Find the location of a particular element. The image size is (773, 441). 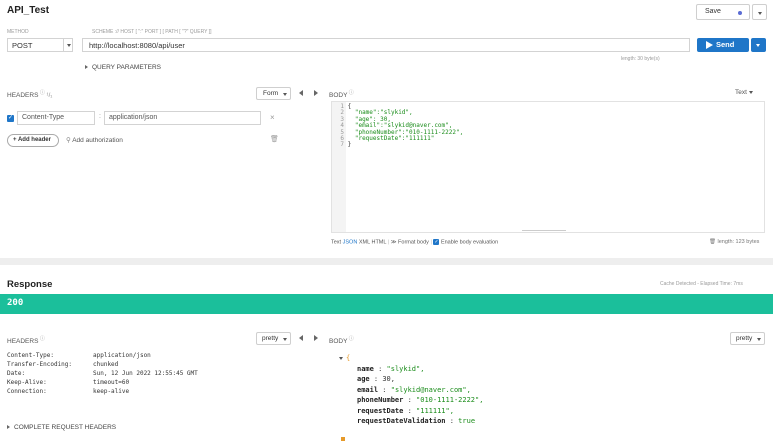

method-dropdown is located at coordinates (68, 45).